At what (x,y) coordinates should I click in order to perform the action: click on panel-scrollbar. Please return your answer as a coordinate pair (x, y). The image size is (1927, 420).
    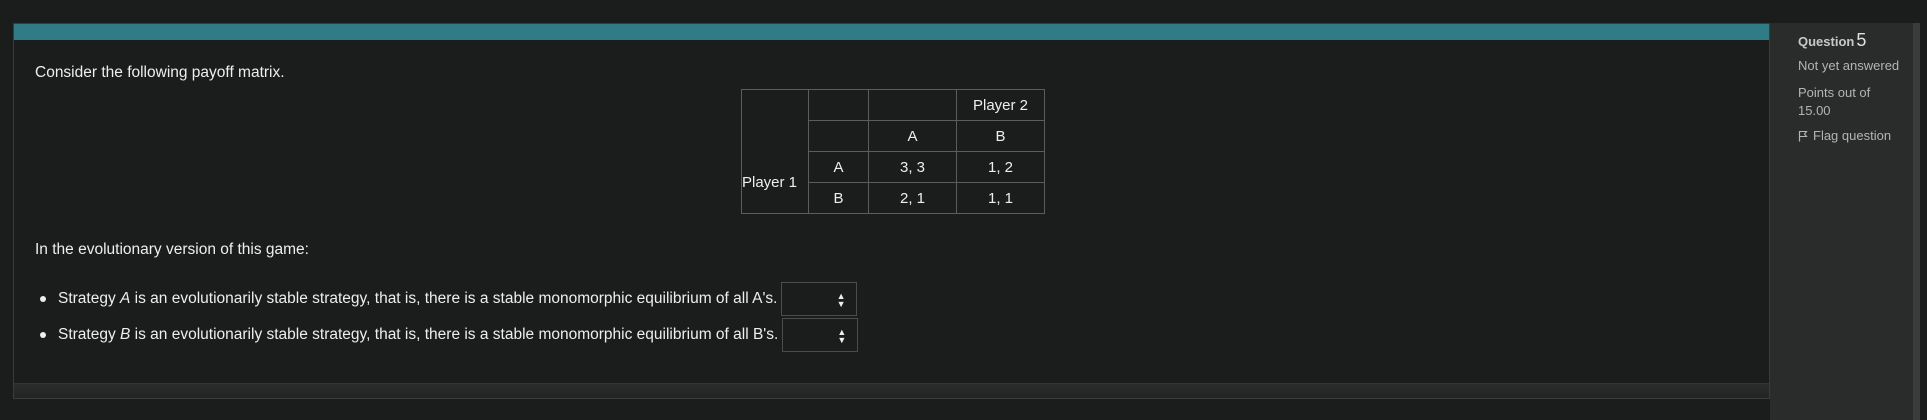
    Looking at the image, I should click on (1916, 221).